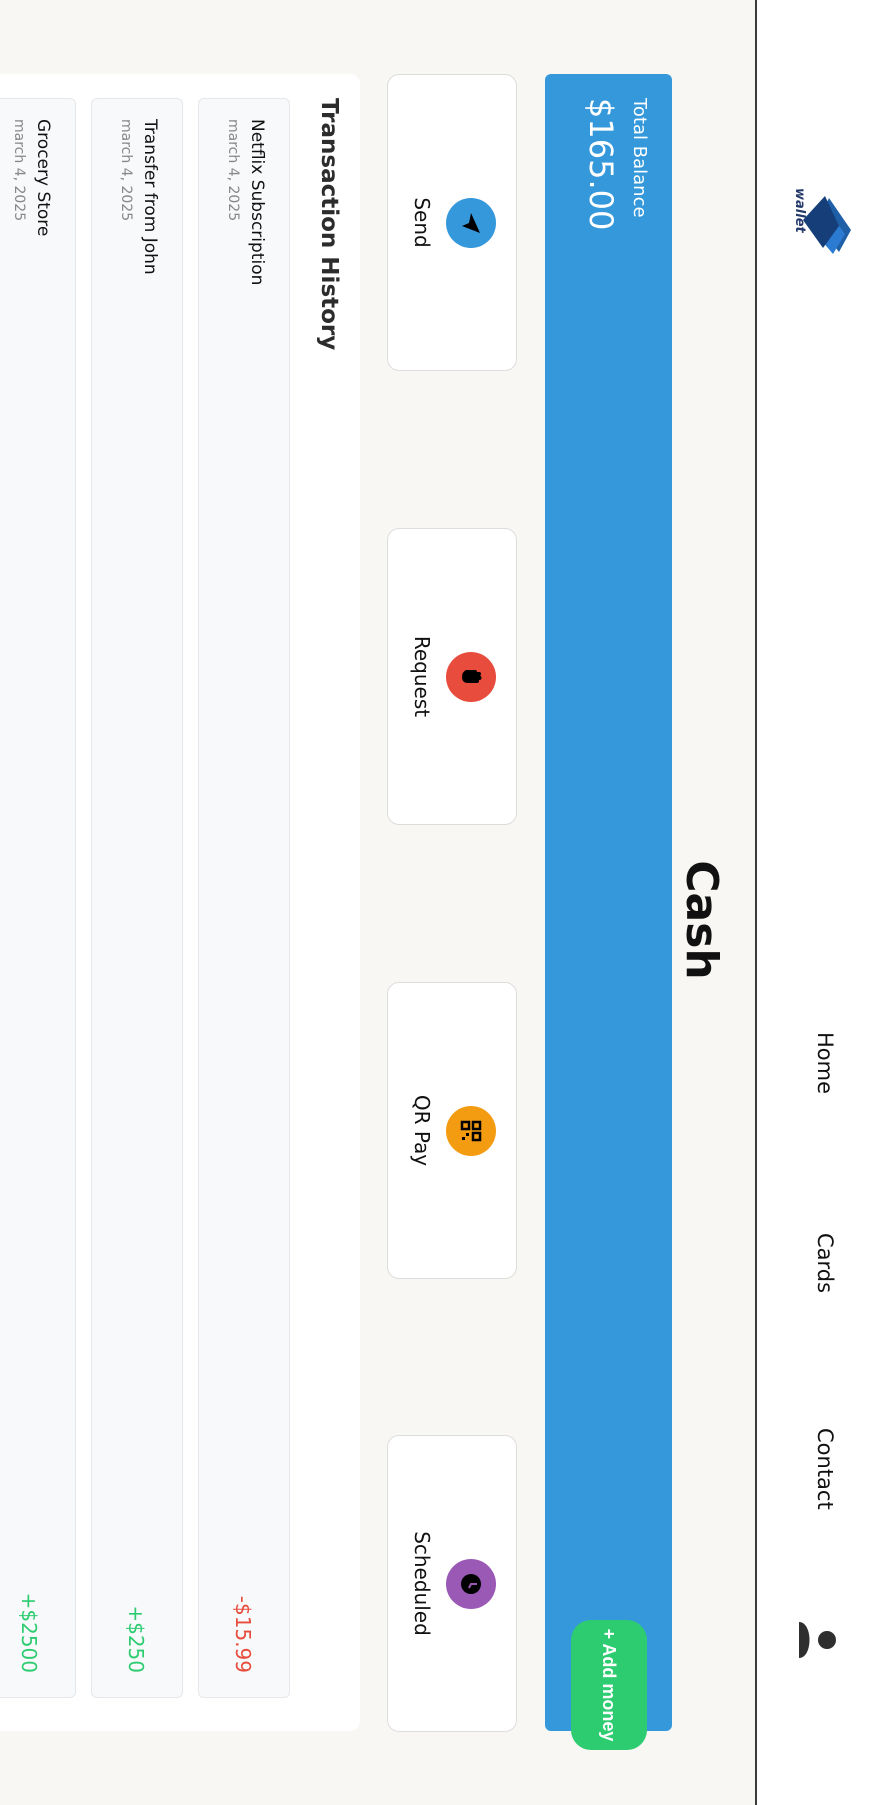 This screenshot has height=1805, width=877. What do you see at coordinates (609, 1685) in the screenshot?
I see `add-money-button: + Add money` at bounding box center [609, 1685].